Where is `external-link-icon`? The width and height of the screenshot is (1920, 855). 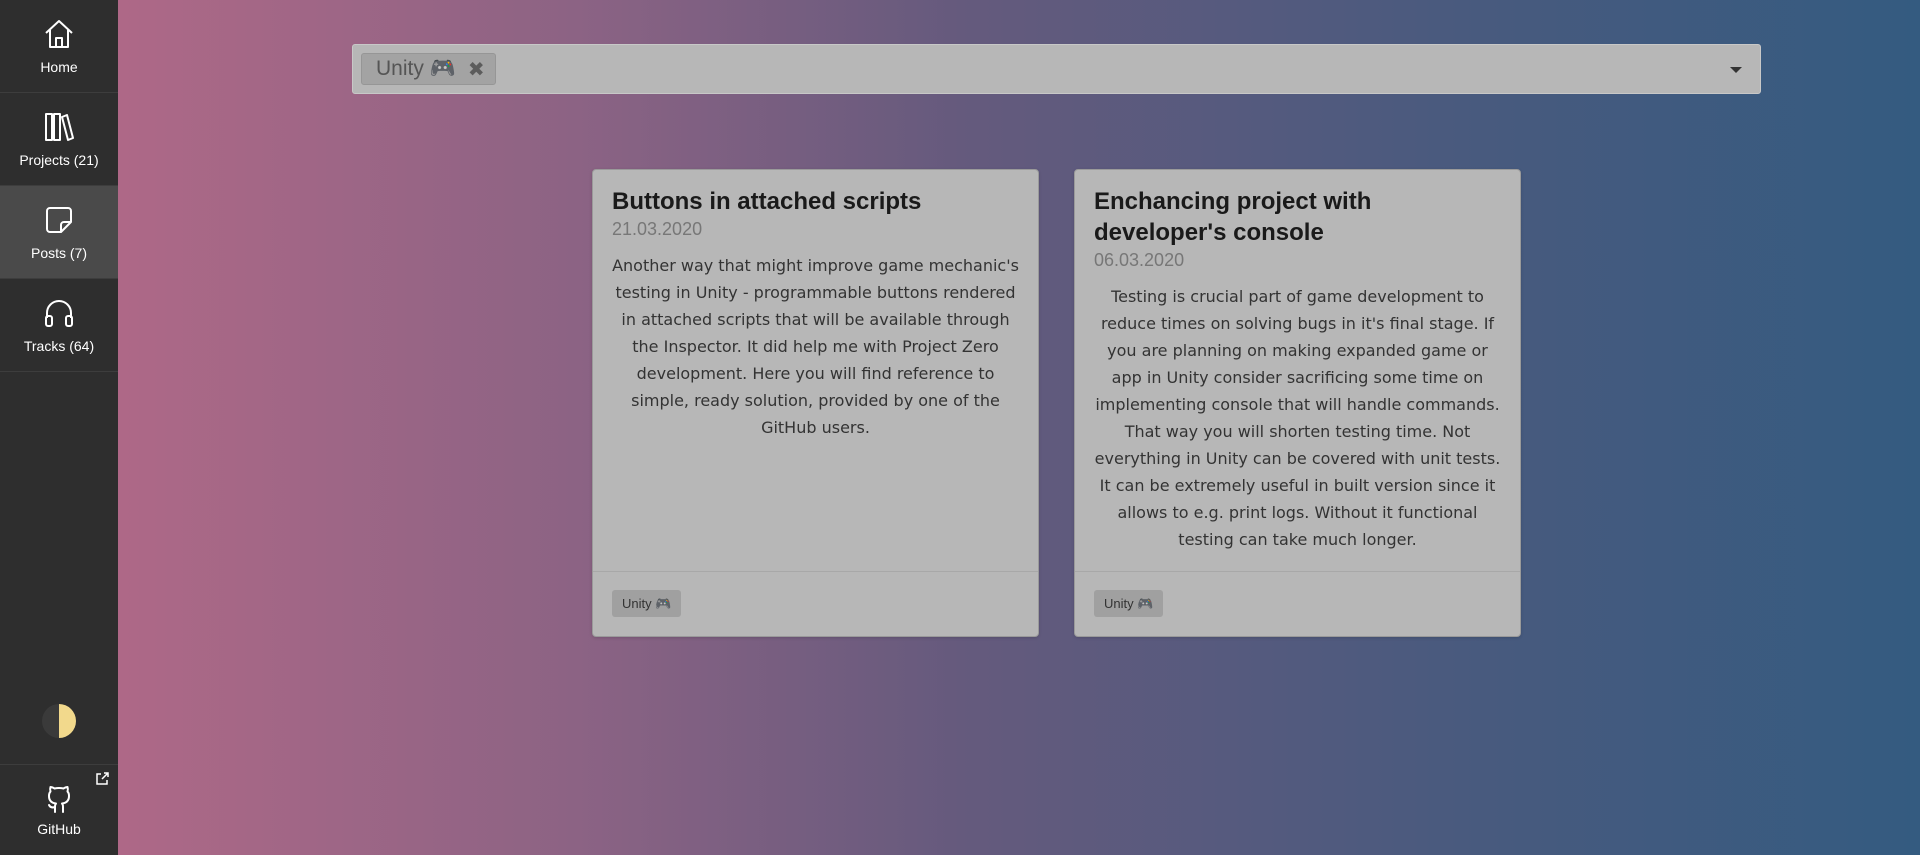 external-link-icon is located at coordinates (102, 778).